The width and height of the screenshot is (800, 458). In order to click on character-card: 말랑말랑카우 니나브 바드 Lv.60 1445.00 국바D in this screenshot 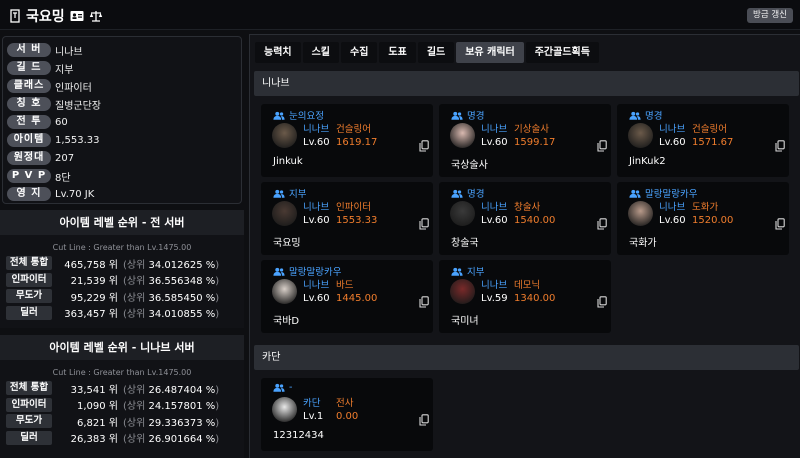, I will do `click(347, 296)`.